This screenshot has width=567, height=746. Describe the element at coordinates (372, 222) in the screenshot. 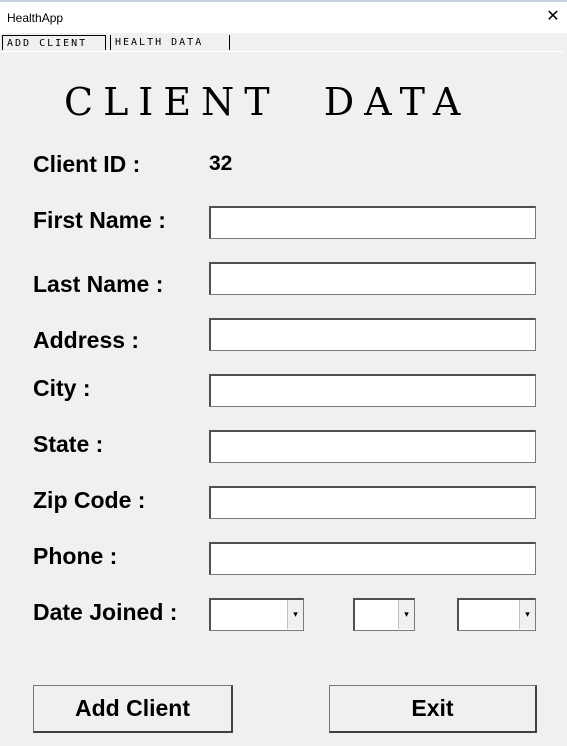

I see `first-name-input` at that location.